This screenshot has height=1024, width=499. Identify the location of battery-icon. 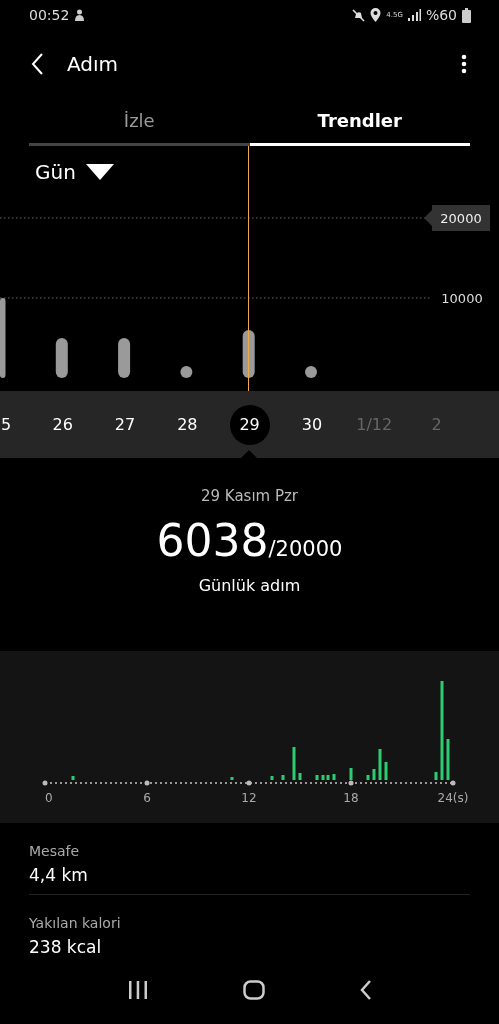
(466, 15).